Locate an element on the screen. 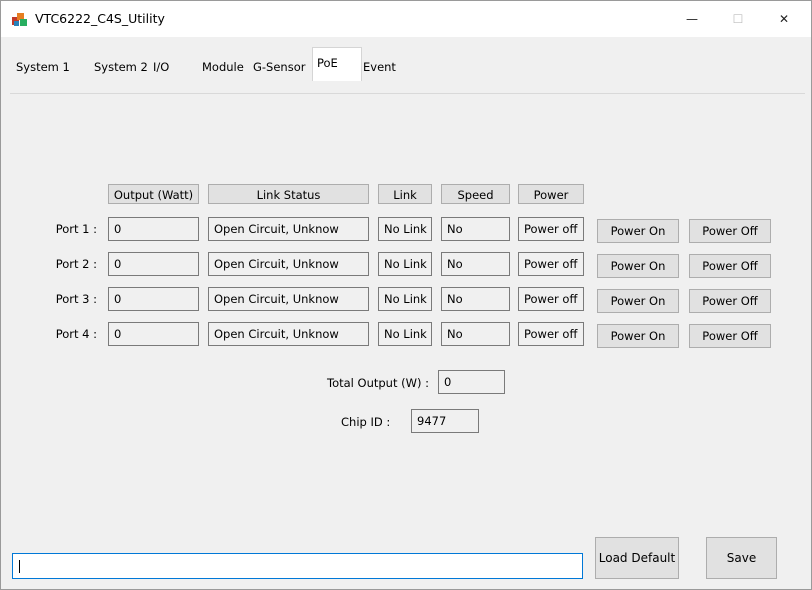 The width and height of the screenshot is (812, 590). minimize-icon: — is located at coordinates (692, 19).